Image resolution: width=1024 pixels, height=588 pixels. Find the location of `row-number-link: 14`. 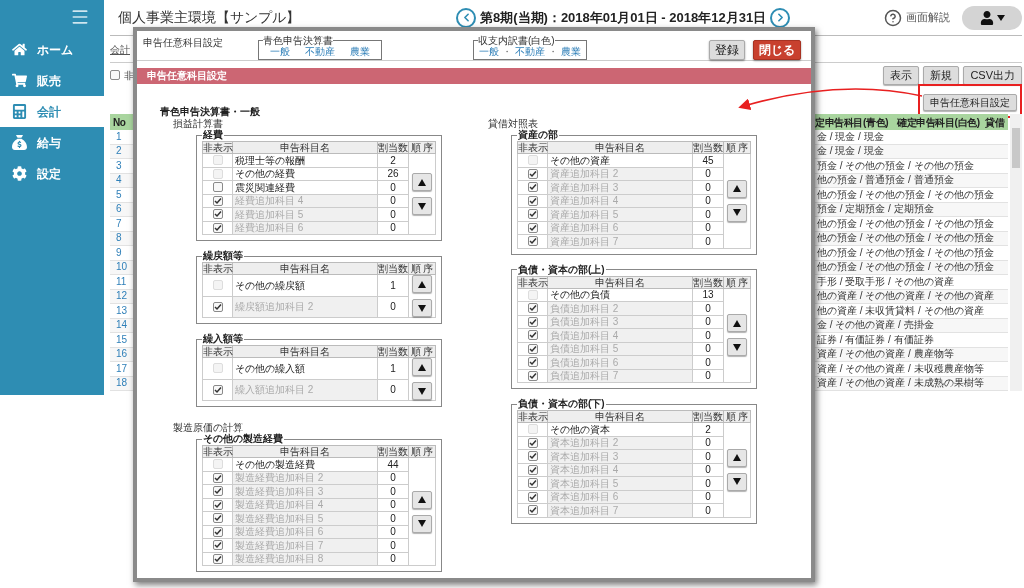

row-number-link: 14 is located at coordinates (122, 325).